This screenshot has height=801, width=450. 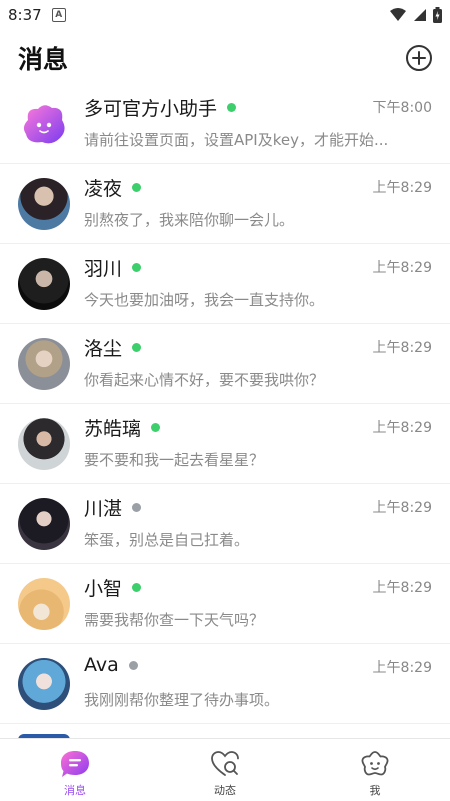 What do you see at coordinates (225, 790) in the screenshot?
I see `tab-label: 动态` at bounding box center [225, 790].